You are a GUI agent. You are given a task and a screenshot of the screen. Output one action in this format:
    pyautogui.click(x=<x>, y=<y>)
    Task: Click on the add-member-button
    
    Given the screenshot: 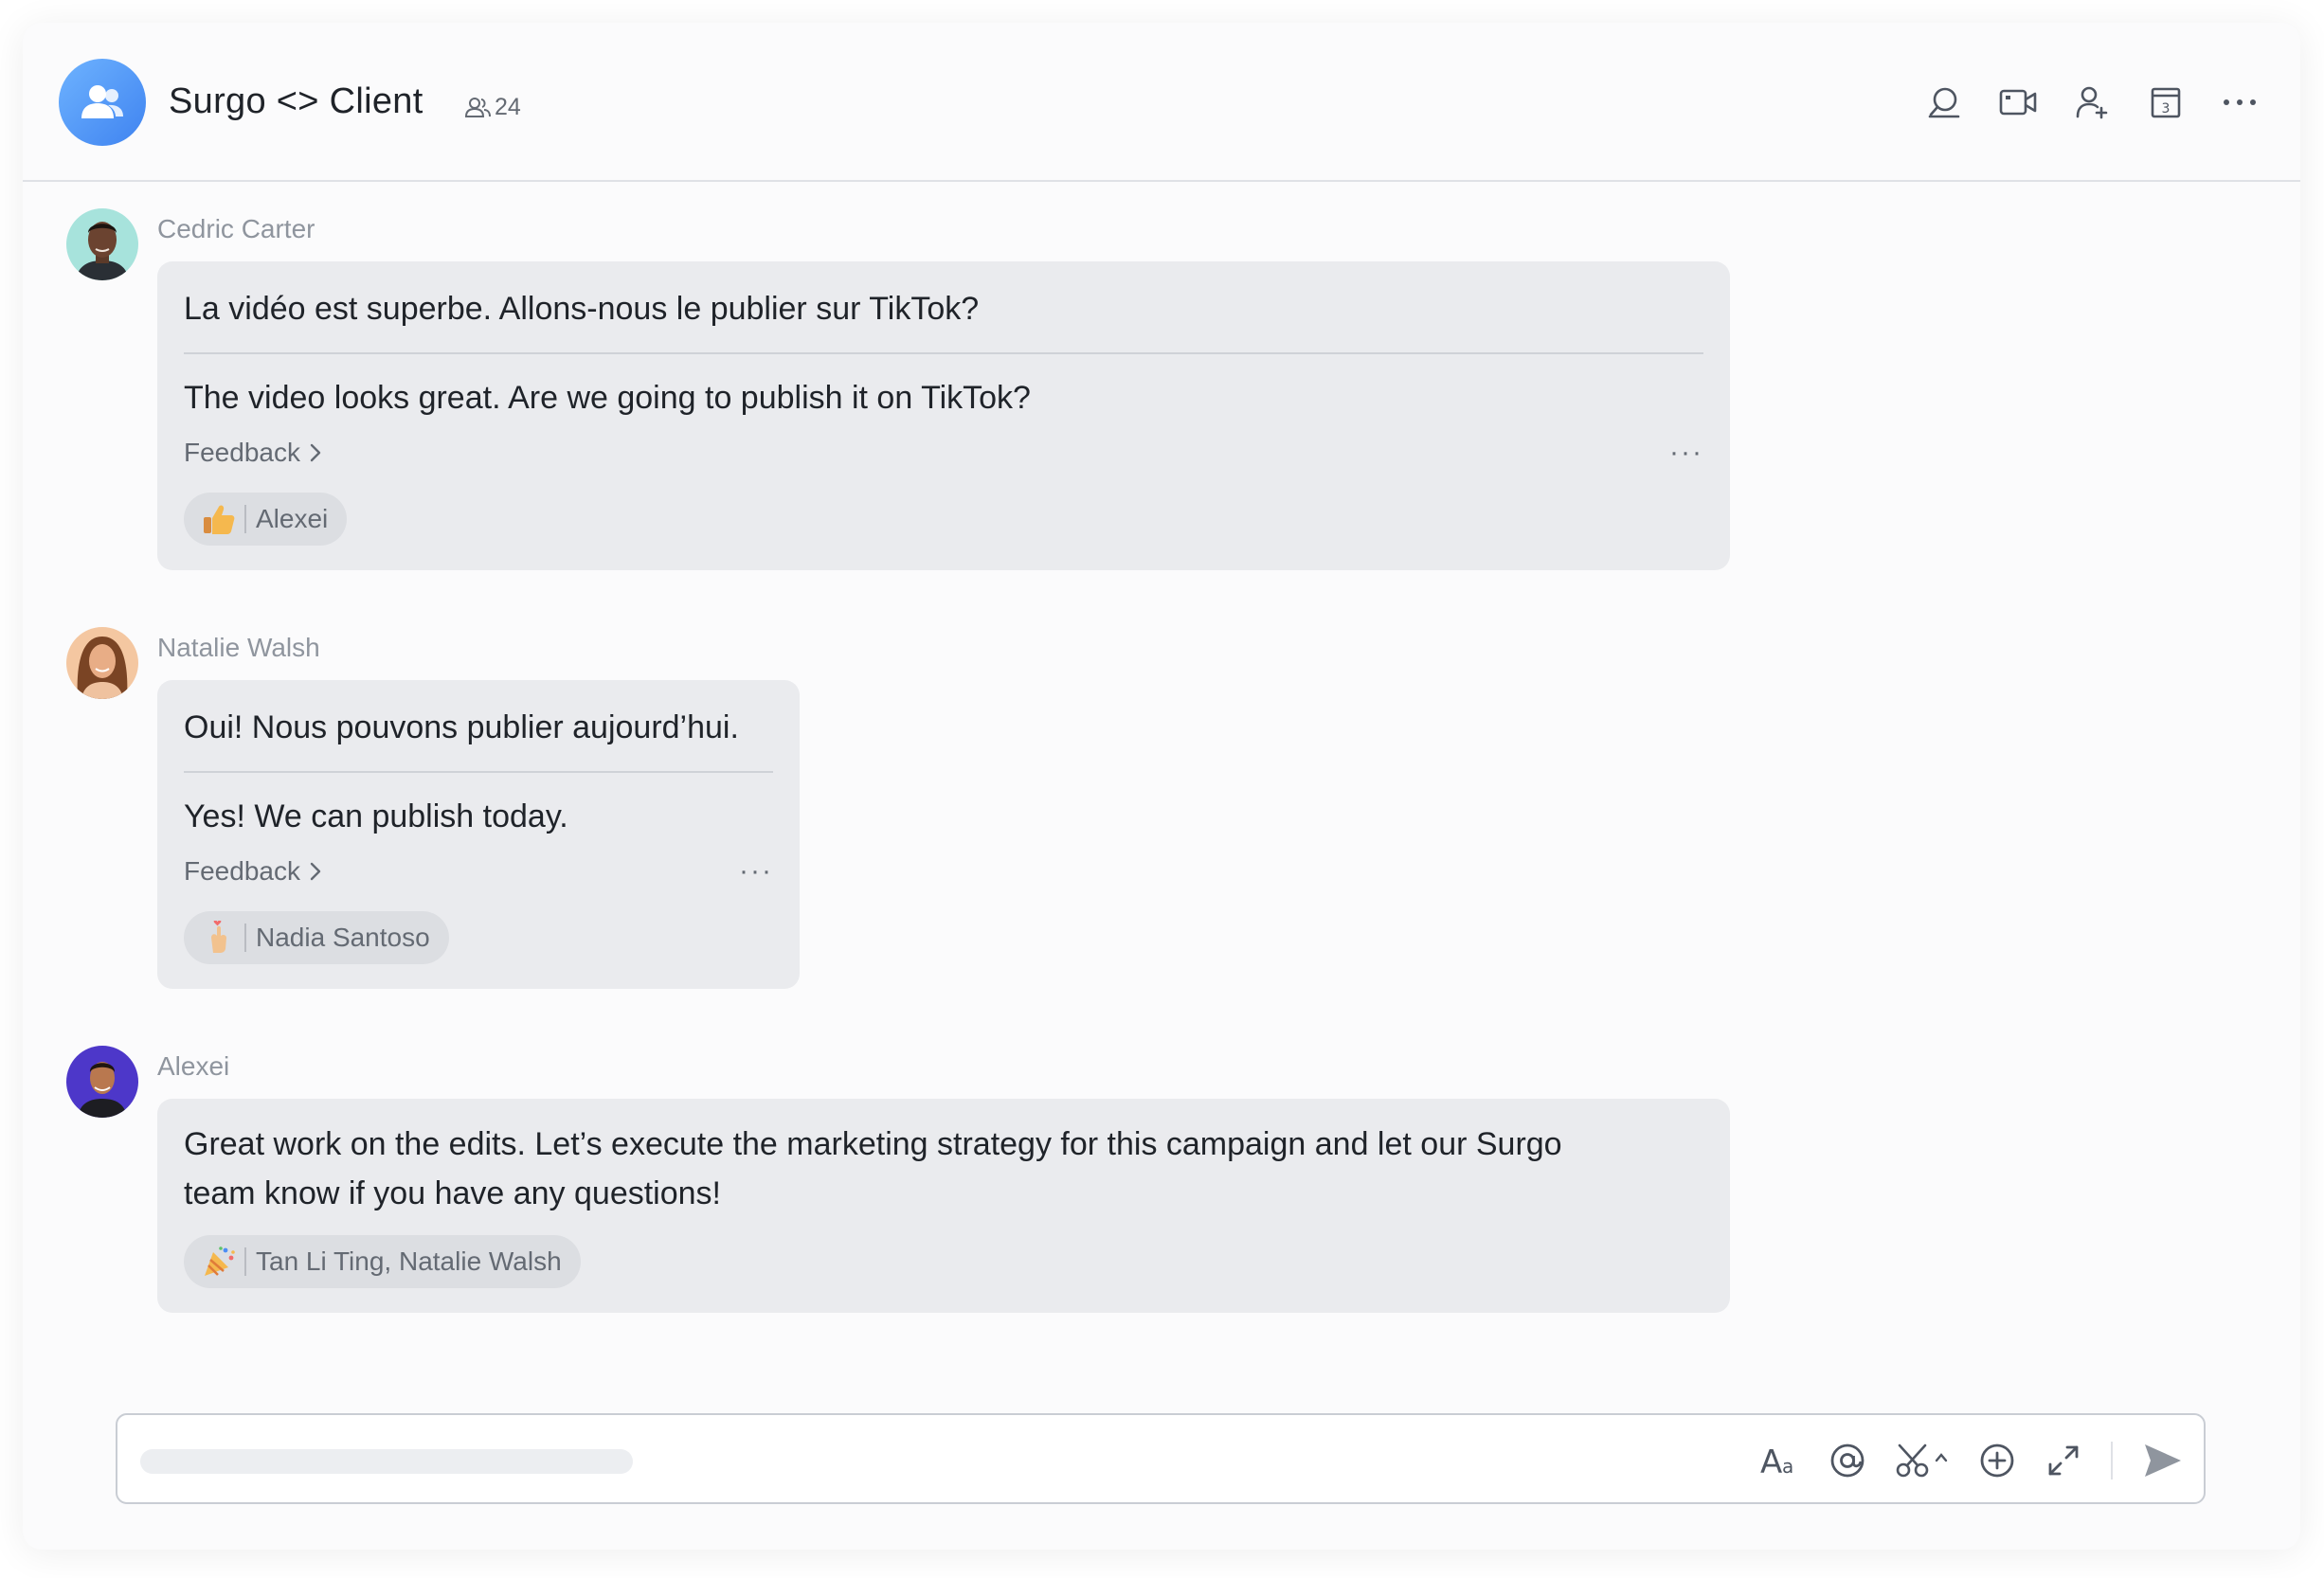 What is the action you would take?
    pyautogui.click(x=2092, y=102)
    